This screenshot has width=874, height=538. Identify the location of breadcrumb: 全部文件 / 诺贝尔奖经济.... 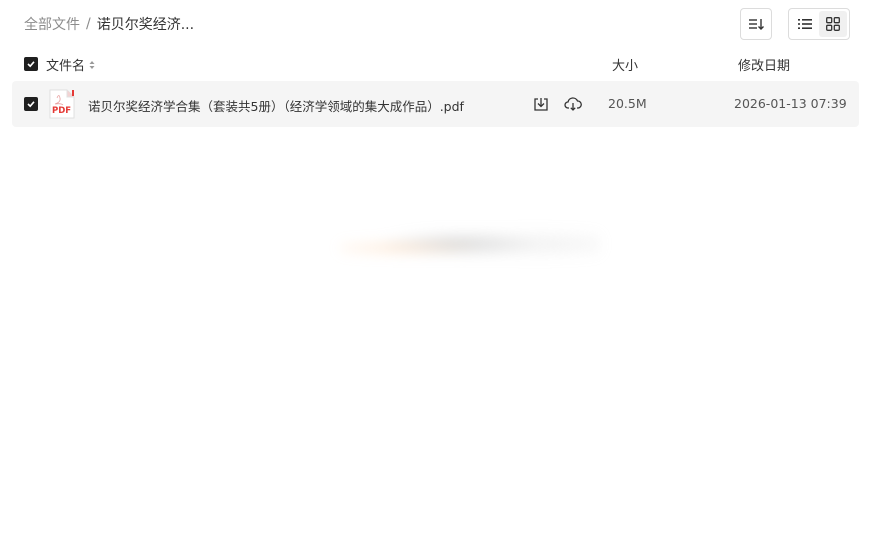
(109, 24).